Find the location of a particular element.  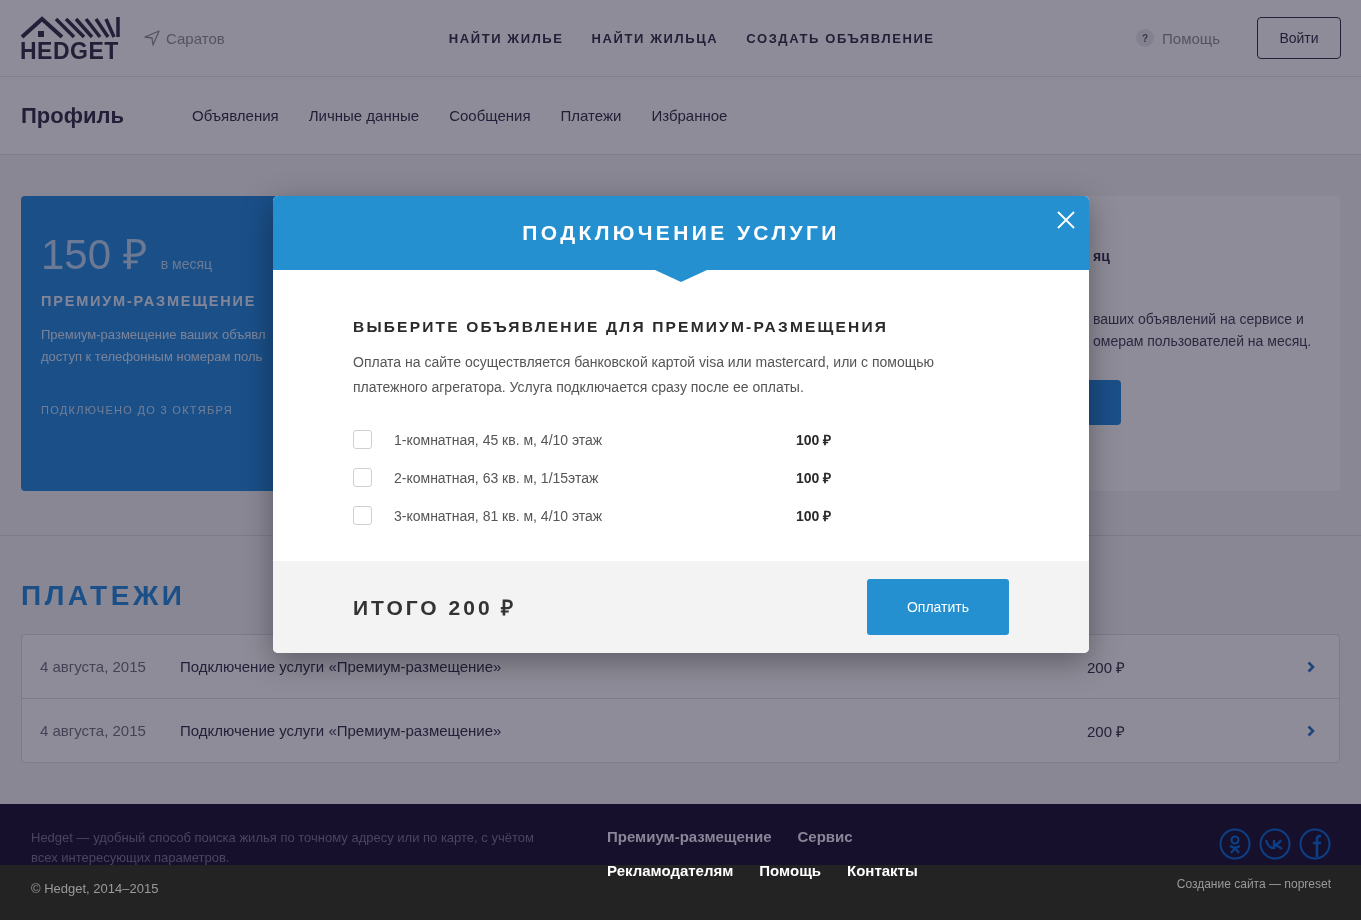

period-label: яц is located at coordinates (1101, 256).